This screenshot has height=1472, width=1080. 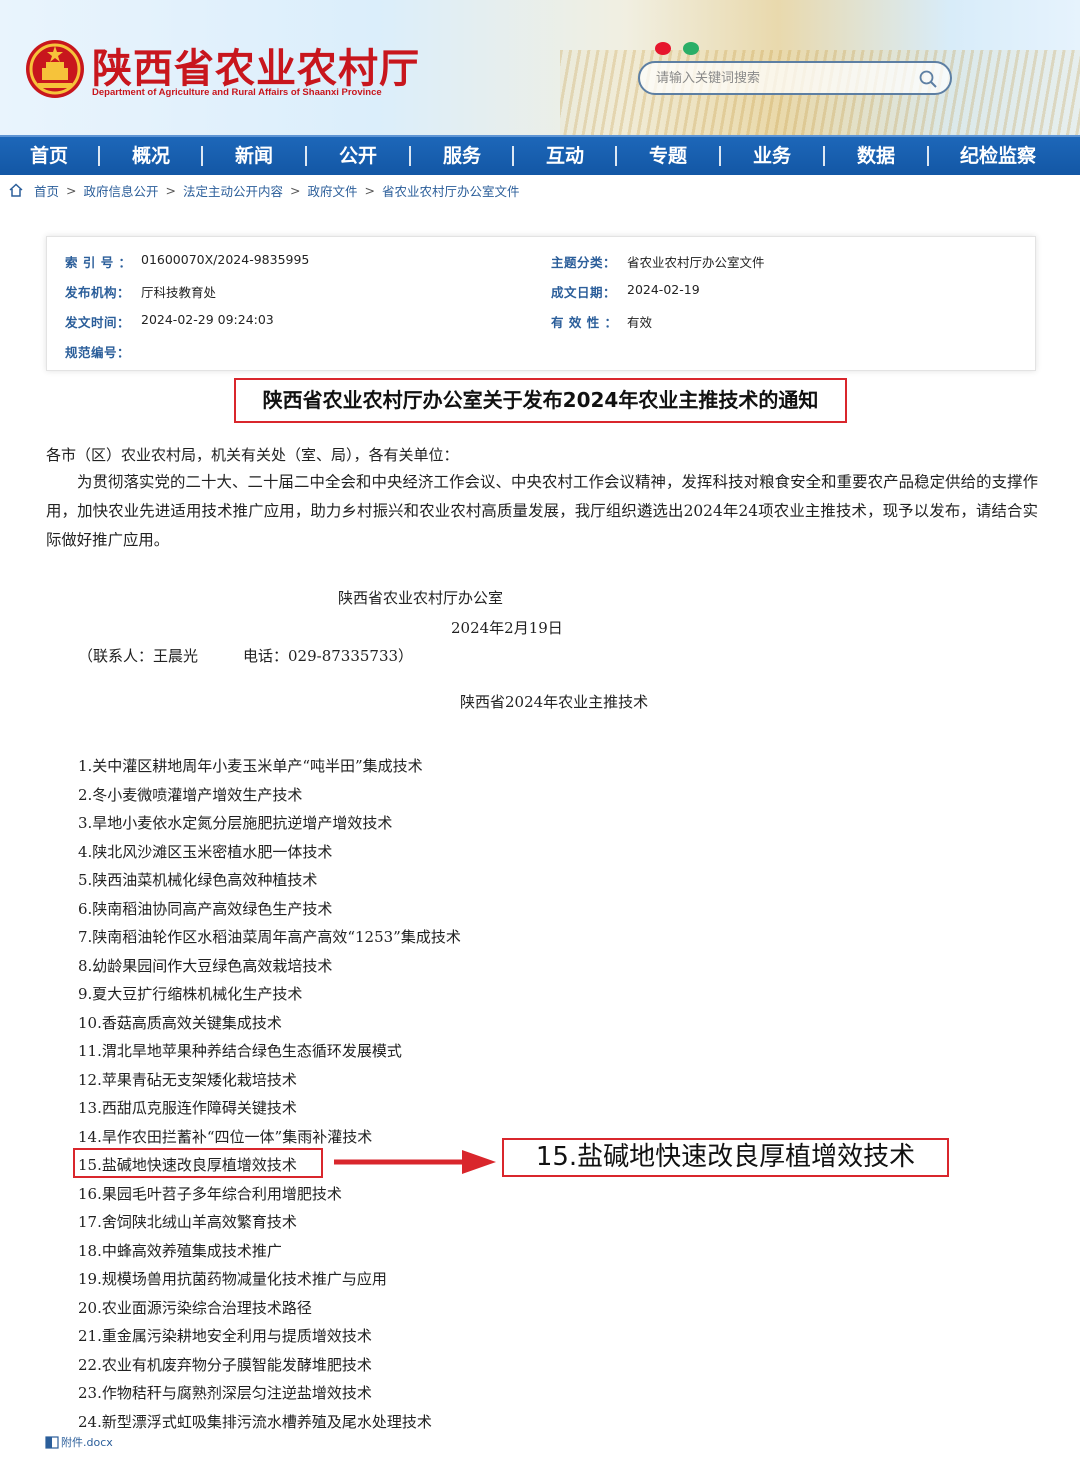 I want to click on nav-item-business: 业务, so click(x=772, y=156).